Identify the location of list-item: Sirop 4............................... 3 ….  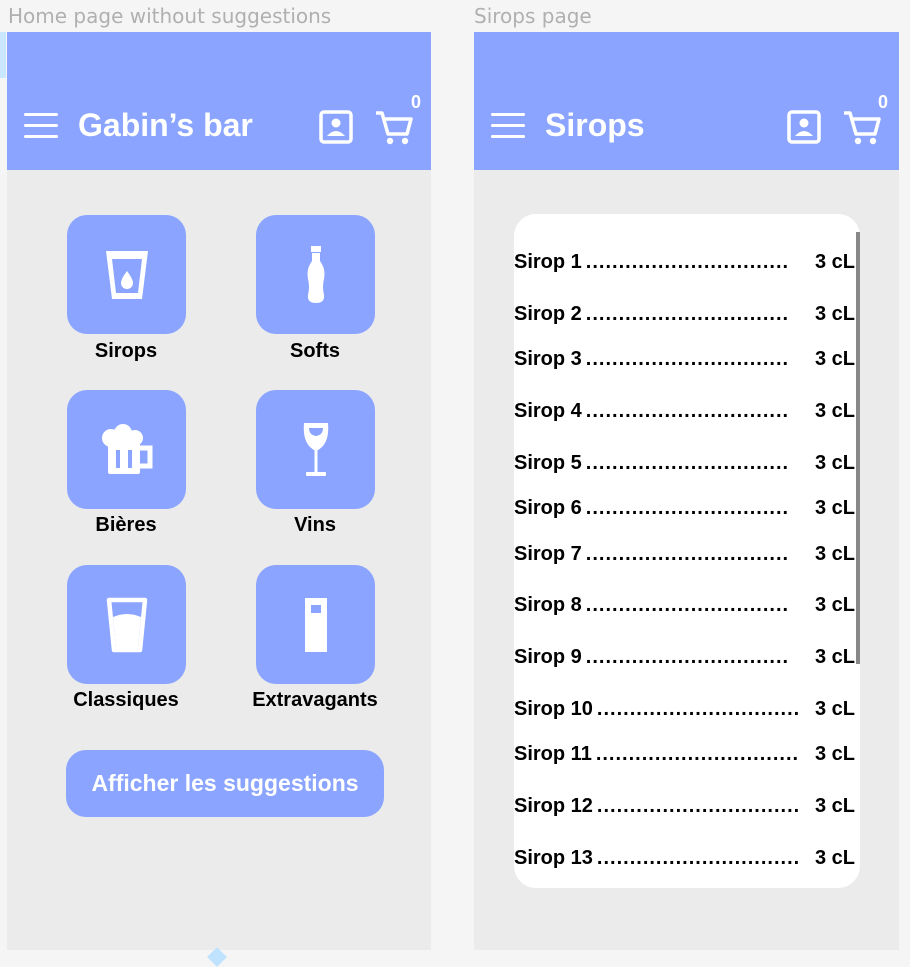
(684, 408).